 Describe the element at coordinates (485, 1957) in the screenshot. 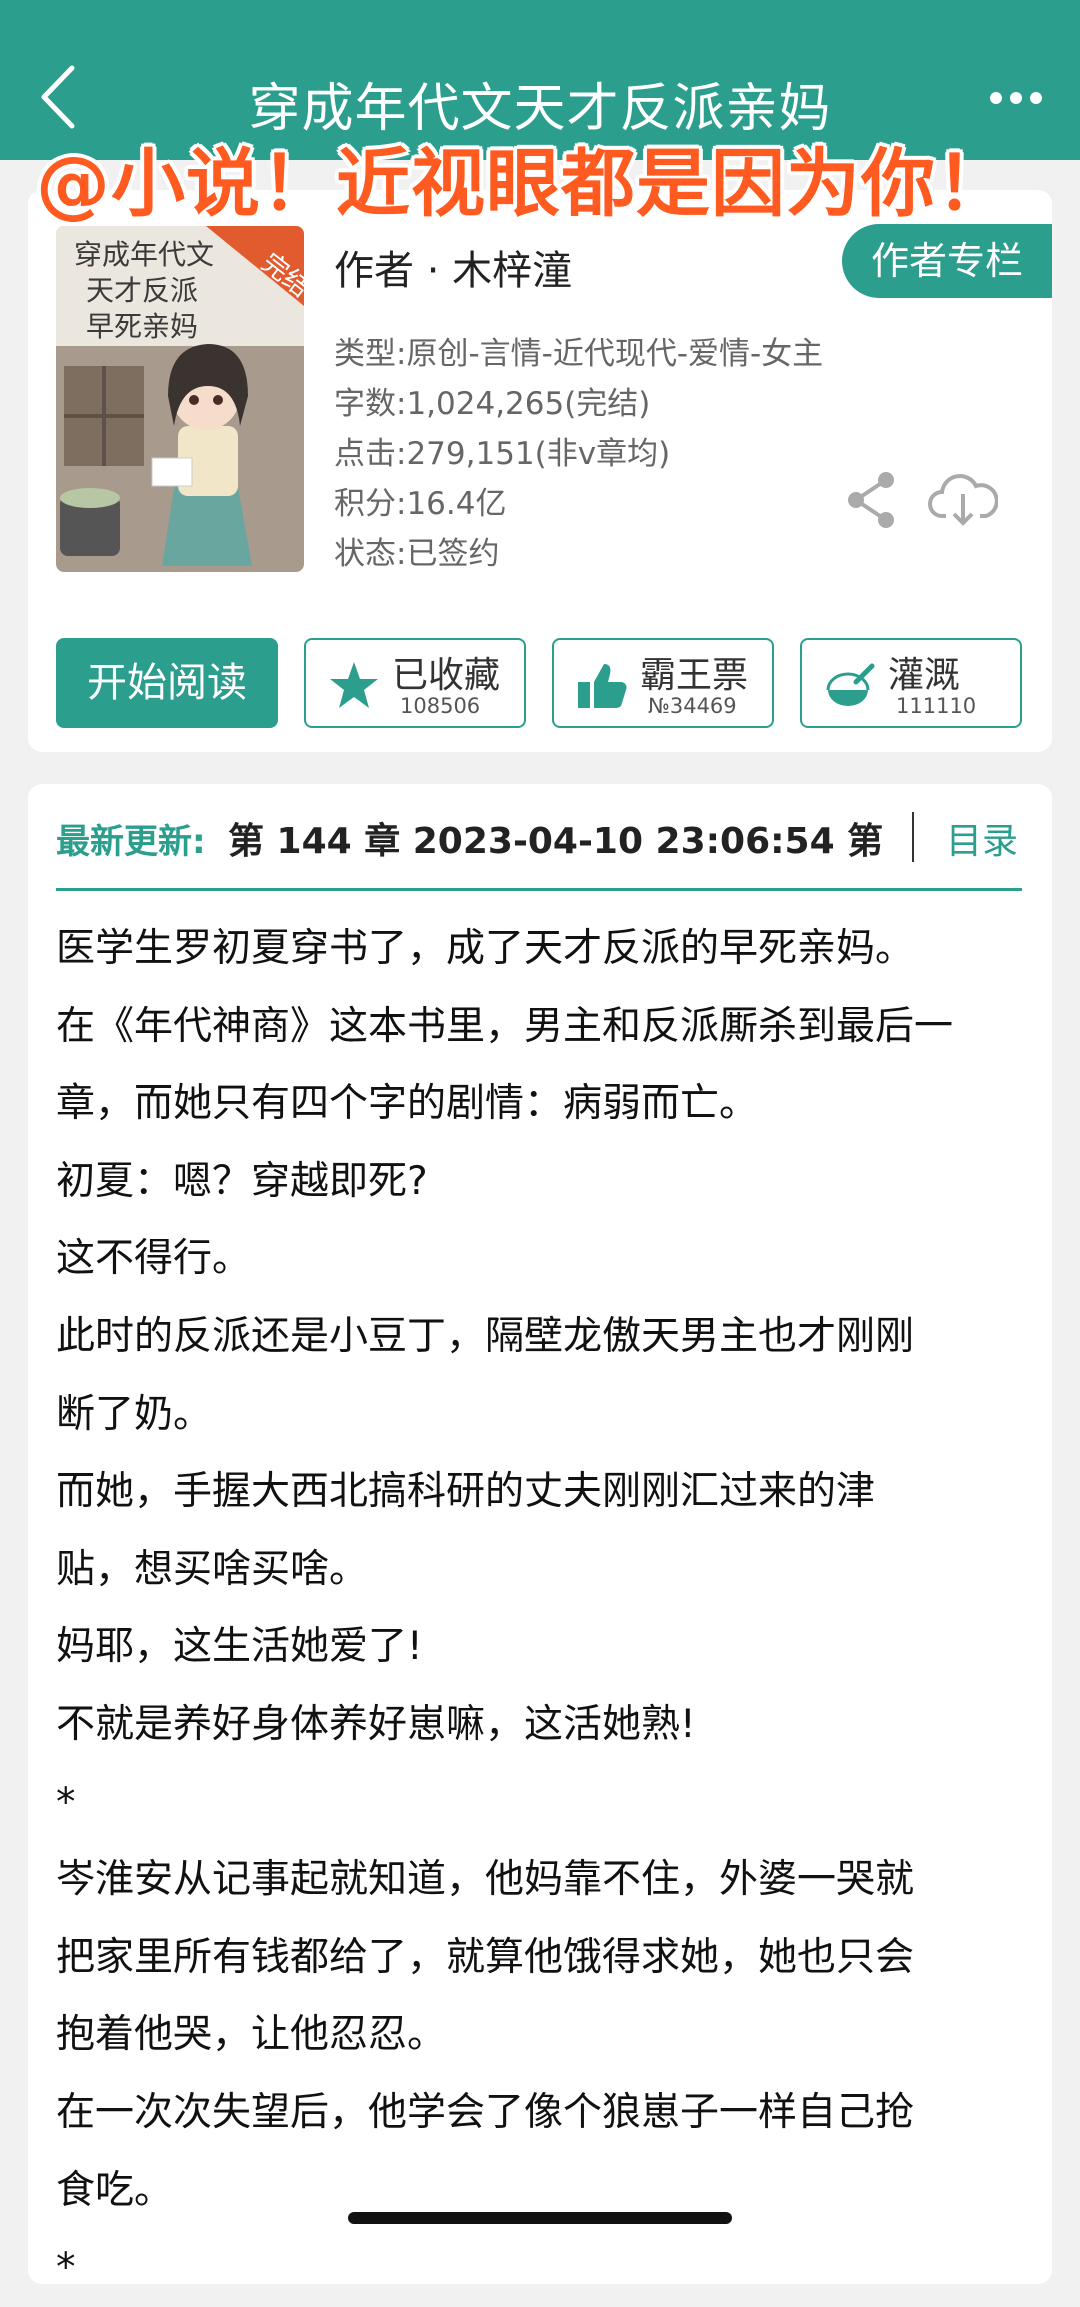

I see `synopsis-line: 把家里所有钱都给了，就算他饿得求她，她也只会` at that location.